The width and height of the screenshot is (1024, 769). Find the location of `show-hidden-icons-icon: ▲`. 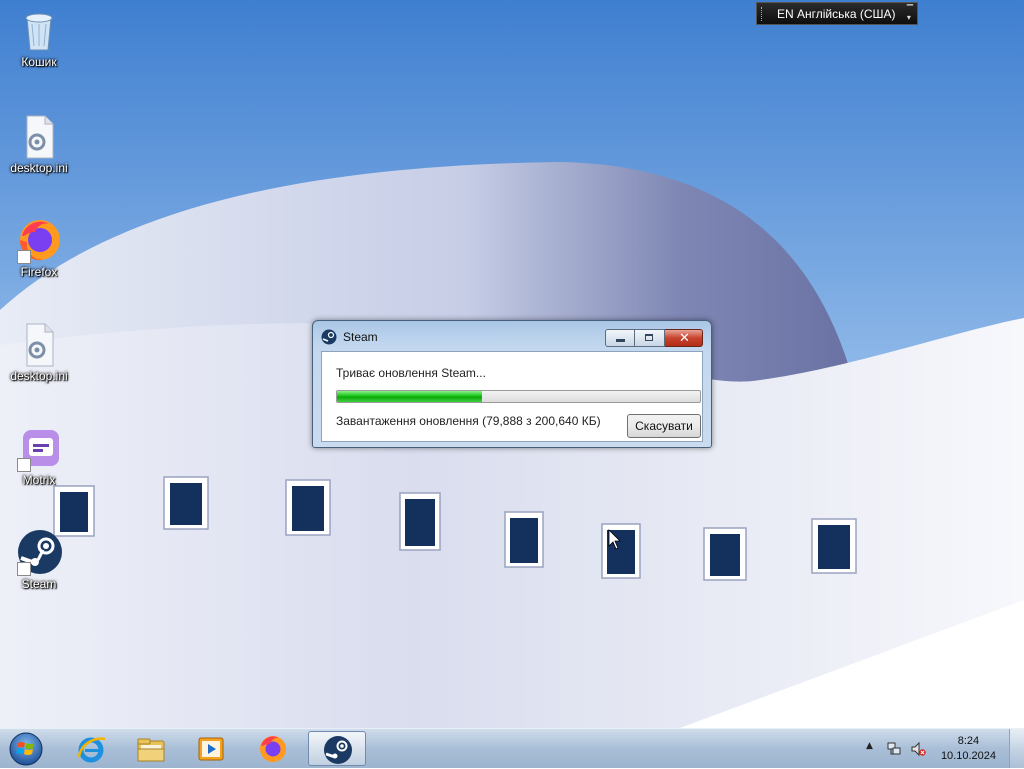

show-hidden-icons-icon: ▲ is located at coordinates (869, 746).